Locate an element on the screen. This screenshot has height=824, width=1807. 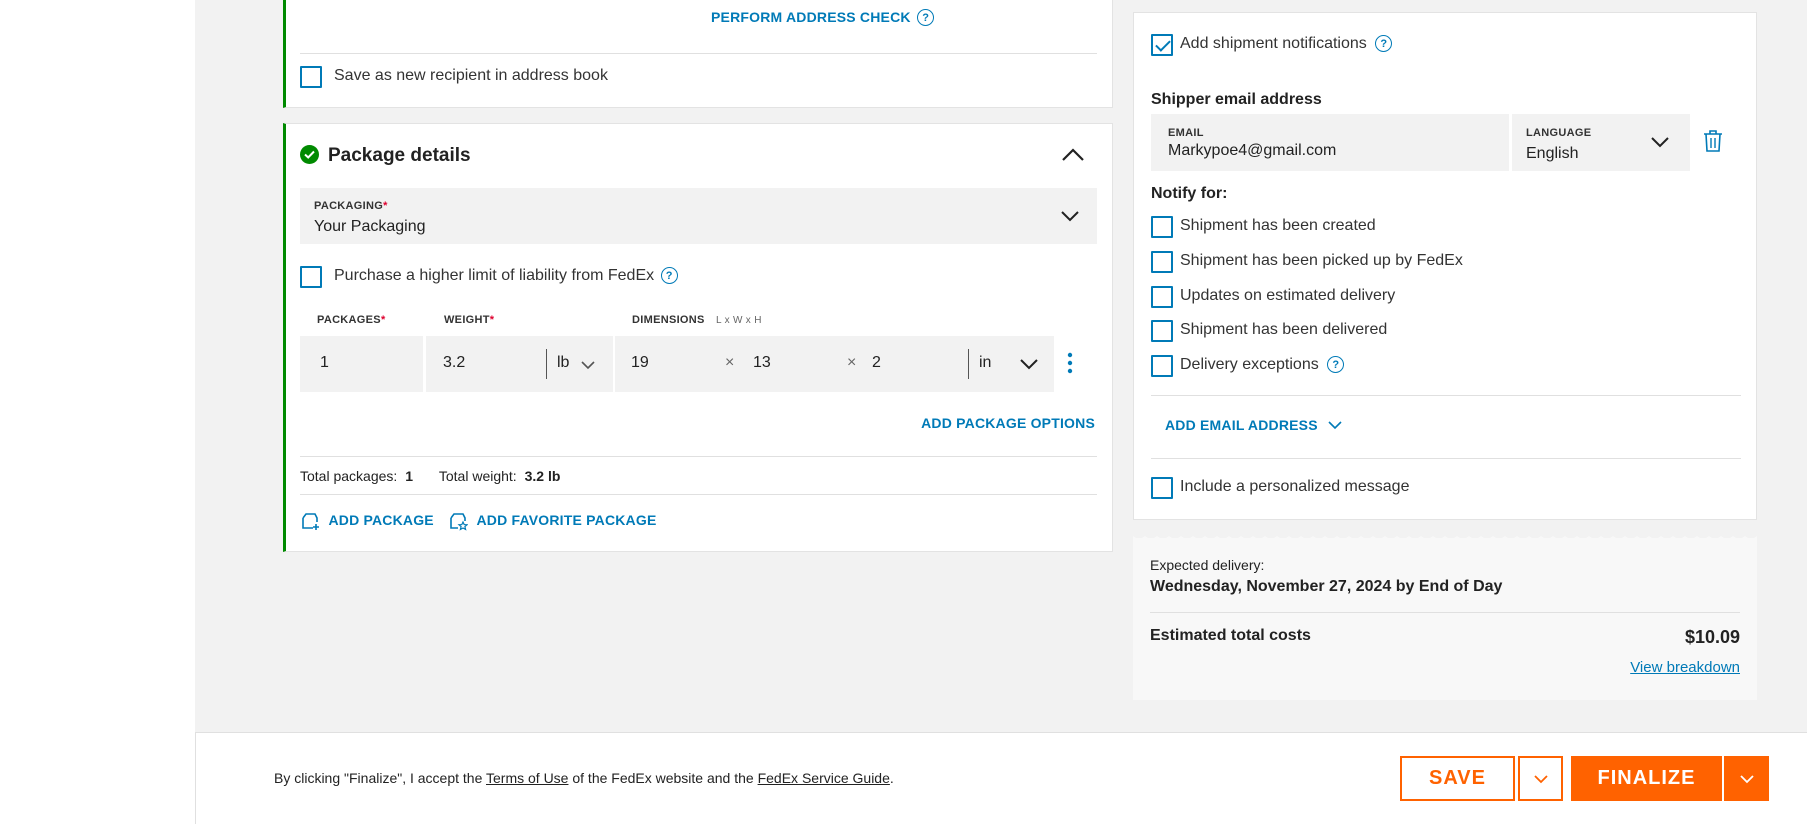
dimension-length: 19 is located at coordinates (640, 363).